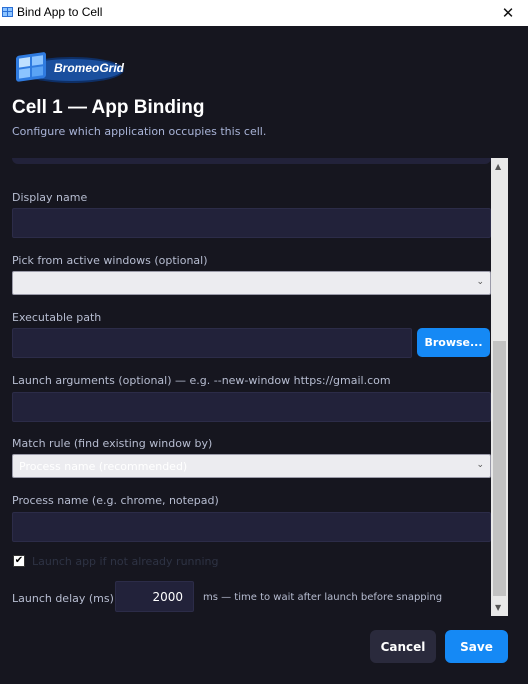  Describe the element at coordinates (251, 527) in the screenshot. I see `process-name-input` at that location.